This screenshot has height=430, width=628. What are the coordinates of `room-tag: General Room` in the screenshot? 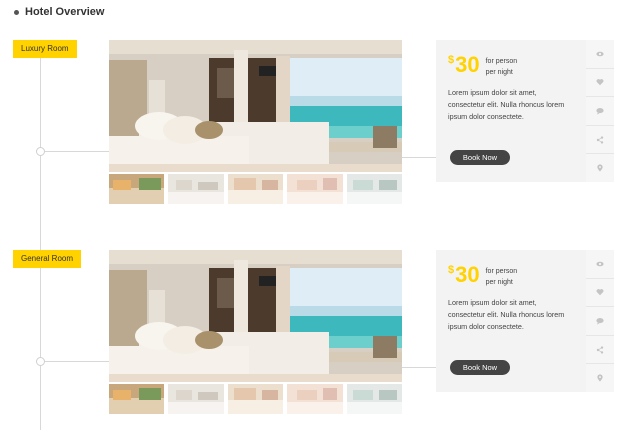 It's located at (47, 259).